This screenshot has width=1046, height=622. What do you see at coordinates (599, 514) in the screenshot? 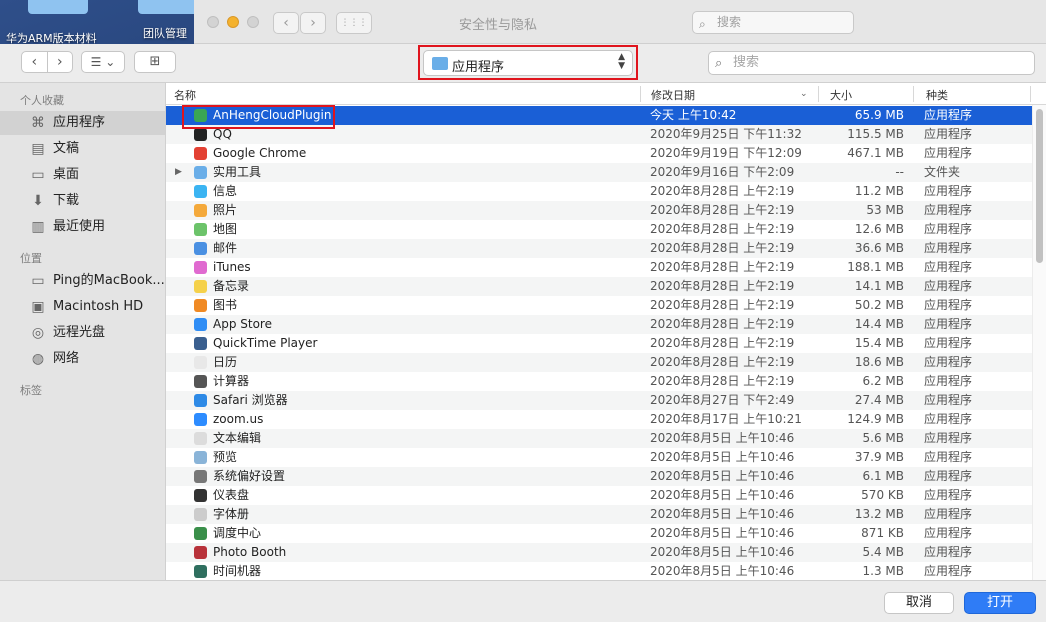
I see `file-row: 字体册 2020年8月5日 上午10:46 13.2 MB 应用程序` at bounding box center [599, 514].